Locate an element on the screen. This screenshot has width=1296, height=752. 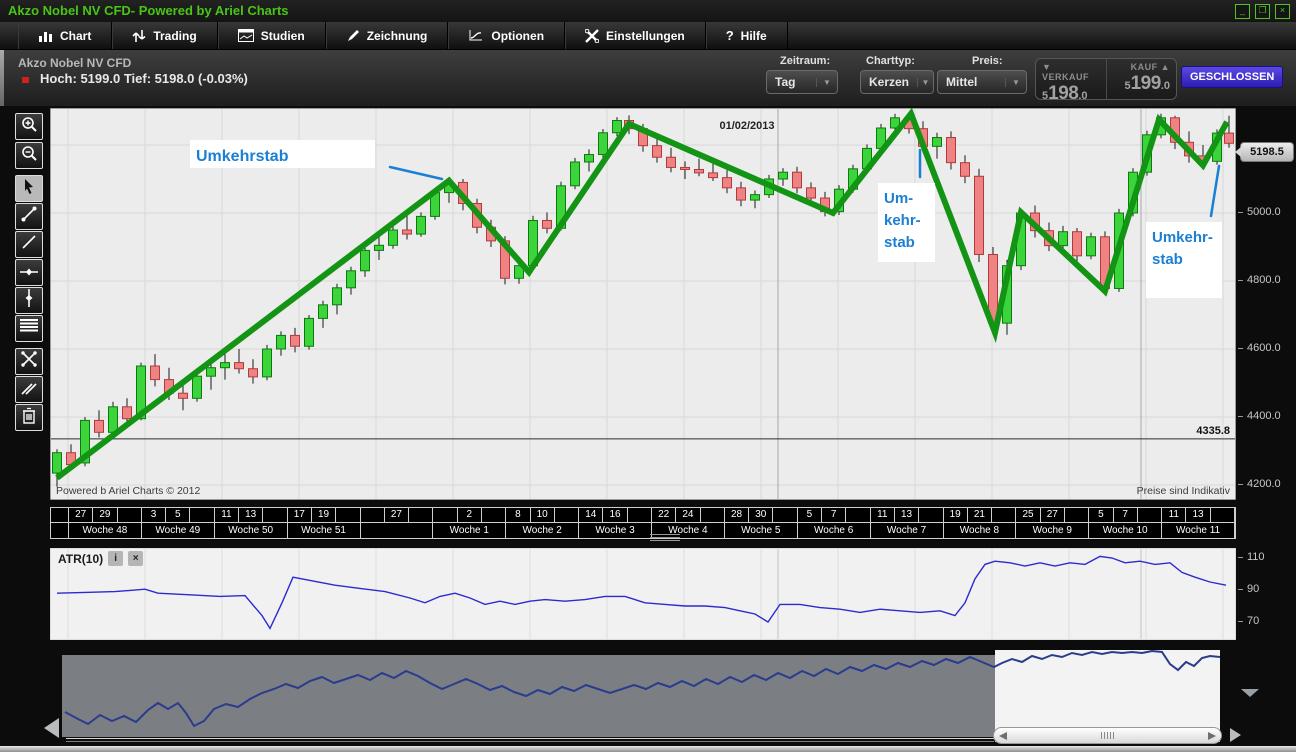
zoom-out-button is located at coordinates (29, 155).